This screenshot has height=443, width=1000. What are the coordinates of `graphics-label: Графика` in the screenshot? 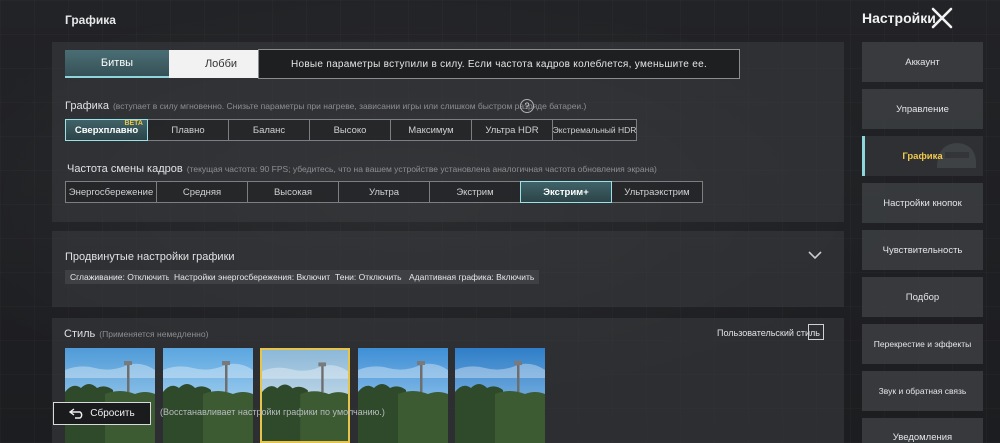 It's located at (87, 106).